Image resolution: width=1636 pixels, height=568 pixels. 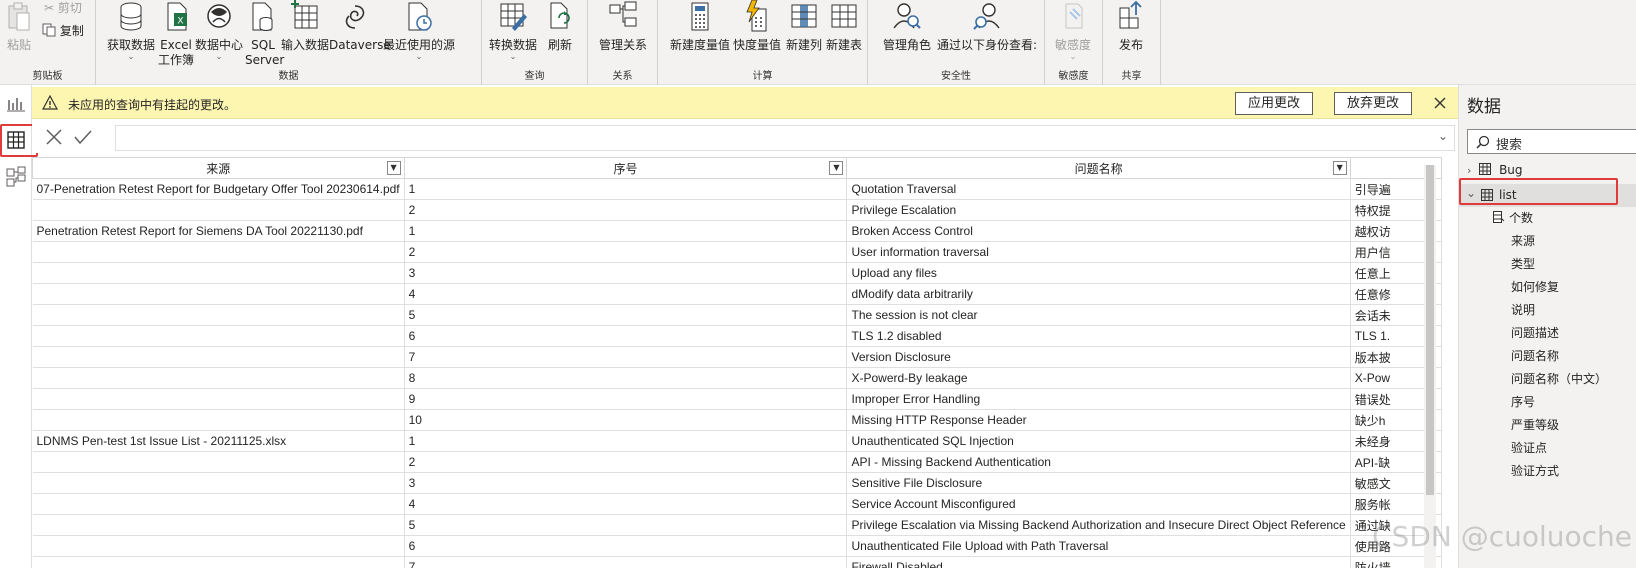 What do you see at coordinates (1274, 103) in the screenshot?
I see `apply-changes-button: 应用更改` at bounding box center [1274, 103].